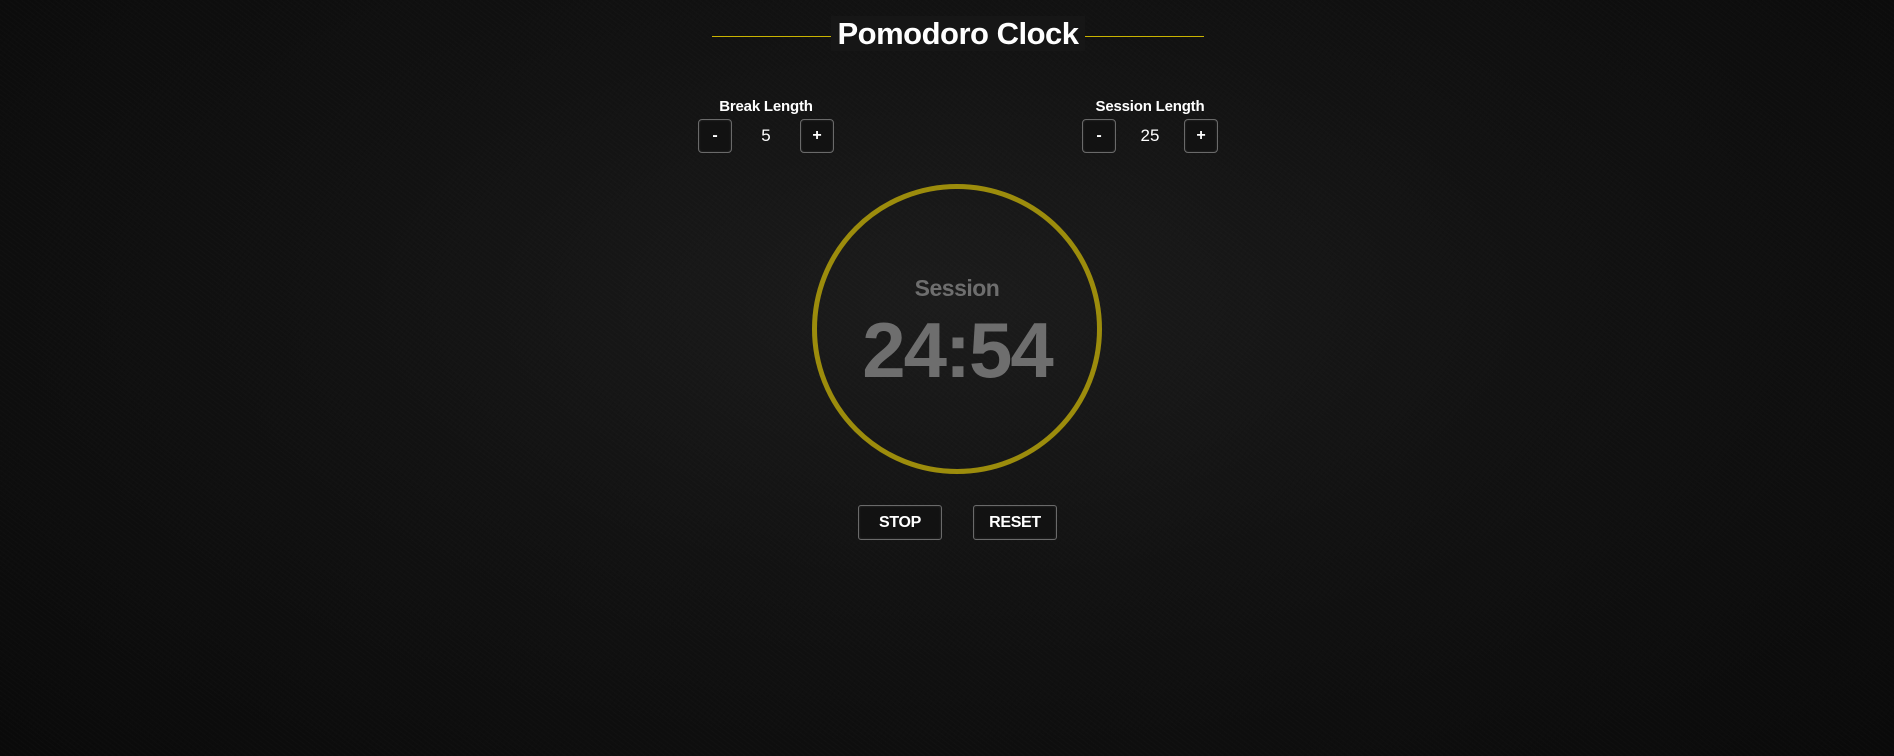 Image resolution: width=1894 pixels, height=756 pixels. Describe the element at coordinates (1015, 522) in the screenshot. I see `reset-button: RESET` at that location.